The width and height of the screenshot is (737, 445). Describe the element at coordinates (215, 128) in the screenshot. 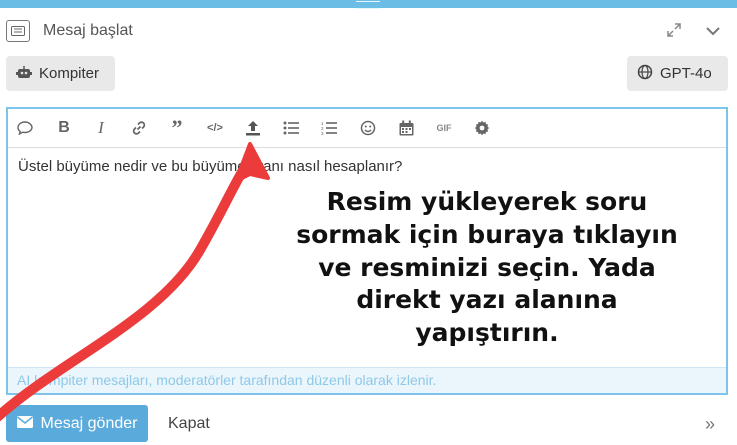

I see `code-icon: </>` at that location.